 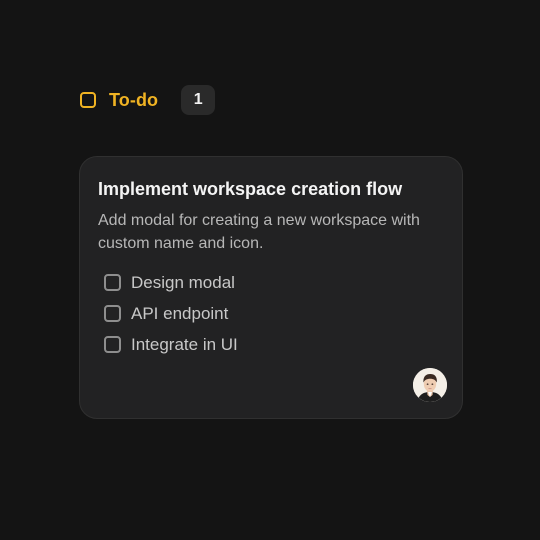 I want to click on subtask-design-modal: Design modal, so click(x=171, y=282).